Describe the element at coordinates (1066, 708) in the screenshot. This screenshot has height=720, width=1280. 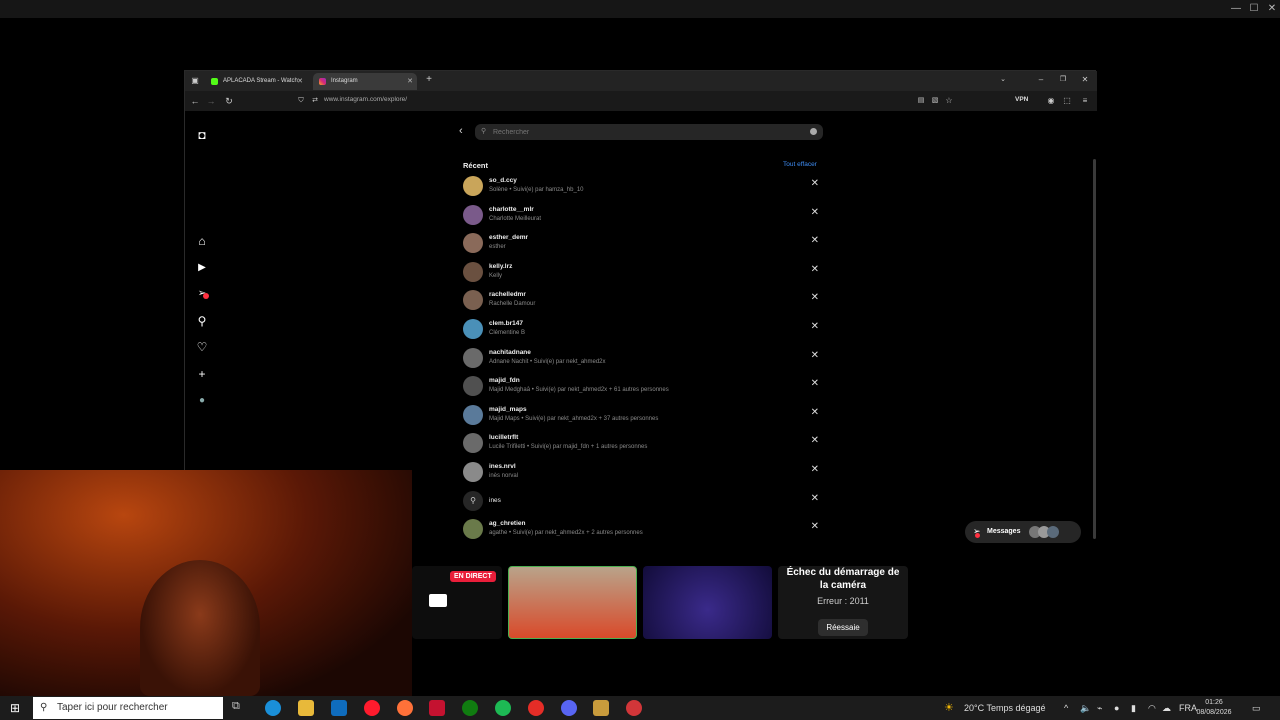
I see `tray-chevron-icon: ^` at that location.